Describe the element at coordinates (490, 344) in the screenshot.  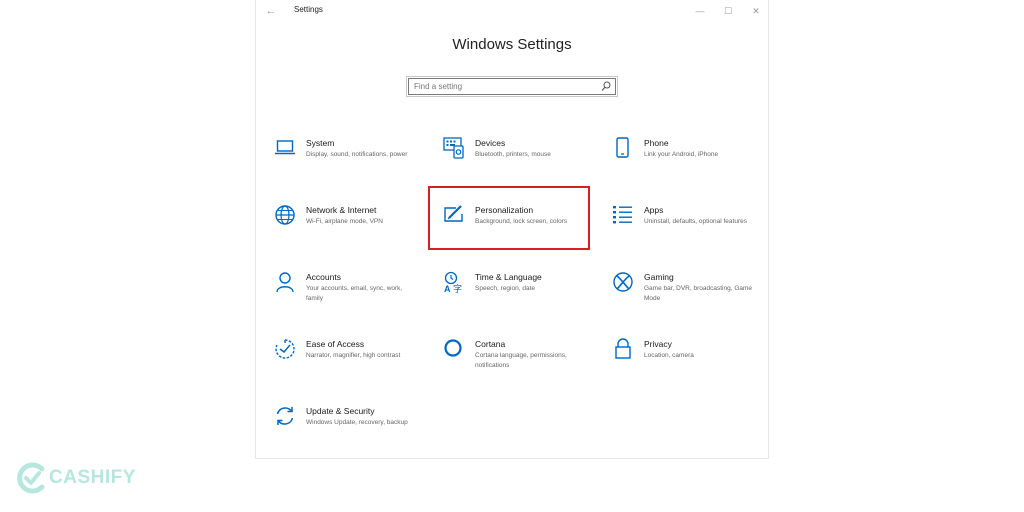
I see `tile-name: Cortana` at that location.